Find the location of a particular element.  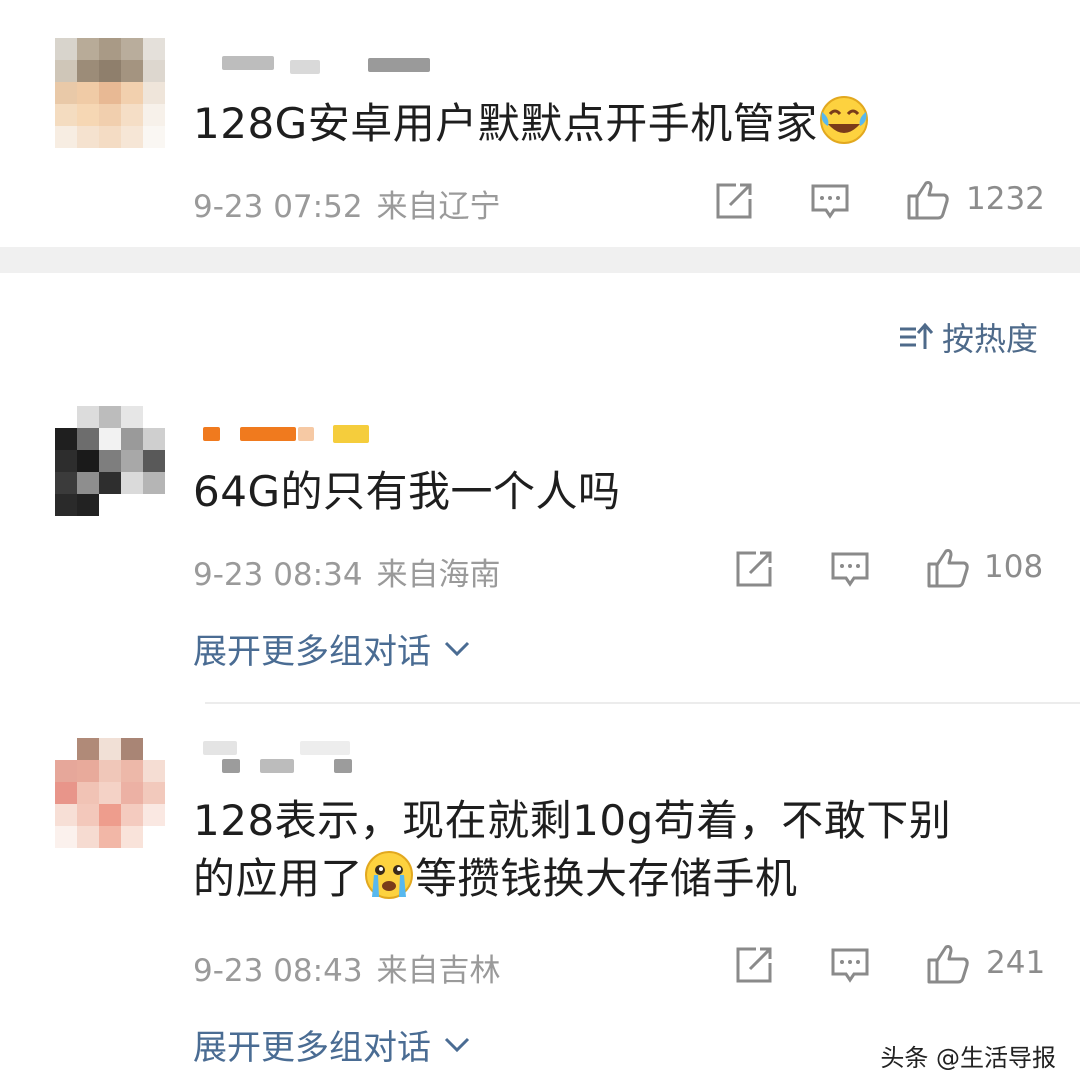

comment-text: 128表示，现在就剩10g苟着，不敢下别 的应用了 等攒钱换大存储手机 is located at coordinates (572, 850).